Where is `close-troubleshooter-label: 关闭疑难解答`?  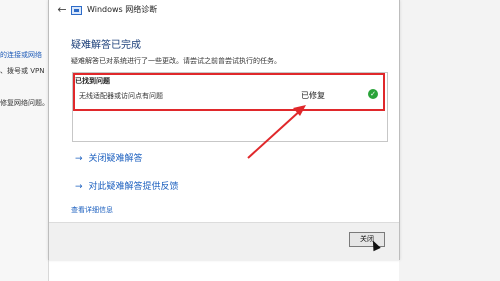
close-troubleshooter-label: 关闭疑难解答 is located at coordinates (115, 159).